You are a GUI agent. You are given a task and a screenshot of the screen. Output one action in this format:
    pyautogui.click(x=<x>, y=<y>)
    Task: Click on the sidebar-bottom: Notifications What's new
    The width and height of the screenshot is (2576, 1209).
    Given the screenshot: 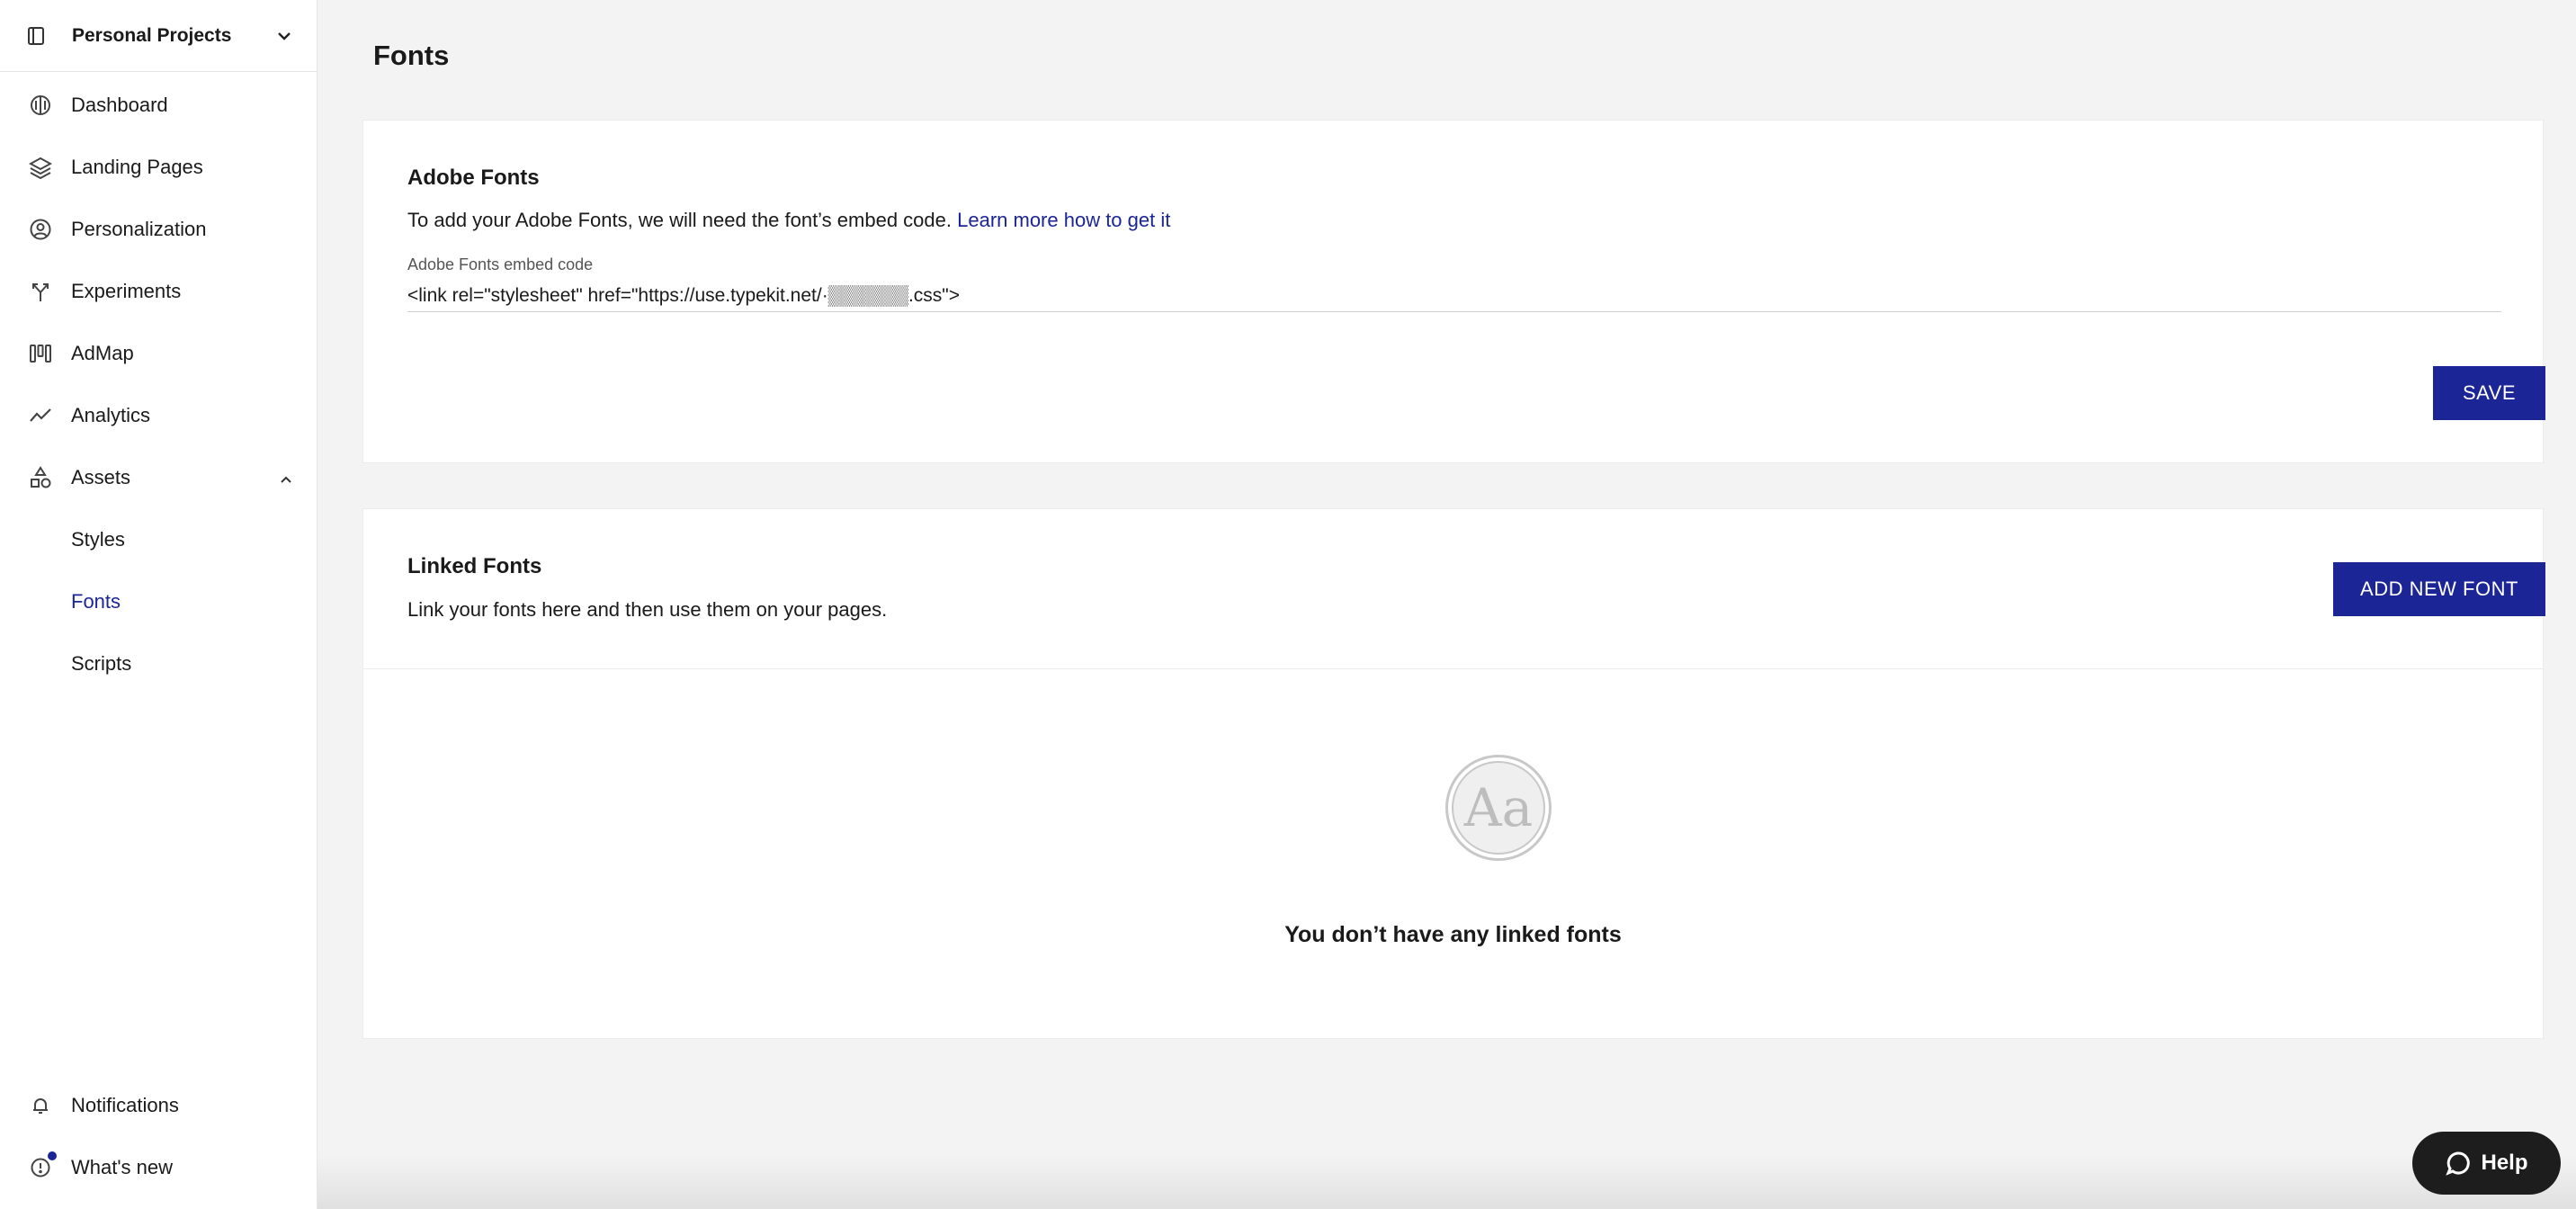 What is the action you would take?
    pyautogui.click(x=158, y=1141)
    